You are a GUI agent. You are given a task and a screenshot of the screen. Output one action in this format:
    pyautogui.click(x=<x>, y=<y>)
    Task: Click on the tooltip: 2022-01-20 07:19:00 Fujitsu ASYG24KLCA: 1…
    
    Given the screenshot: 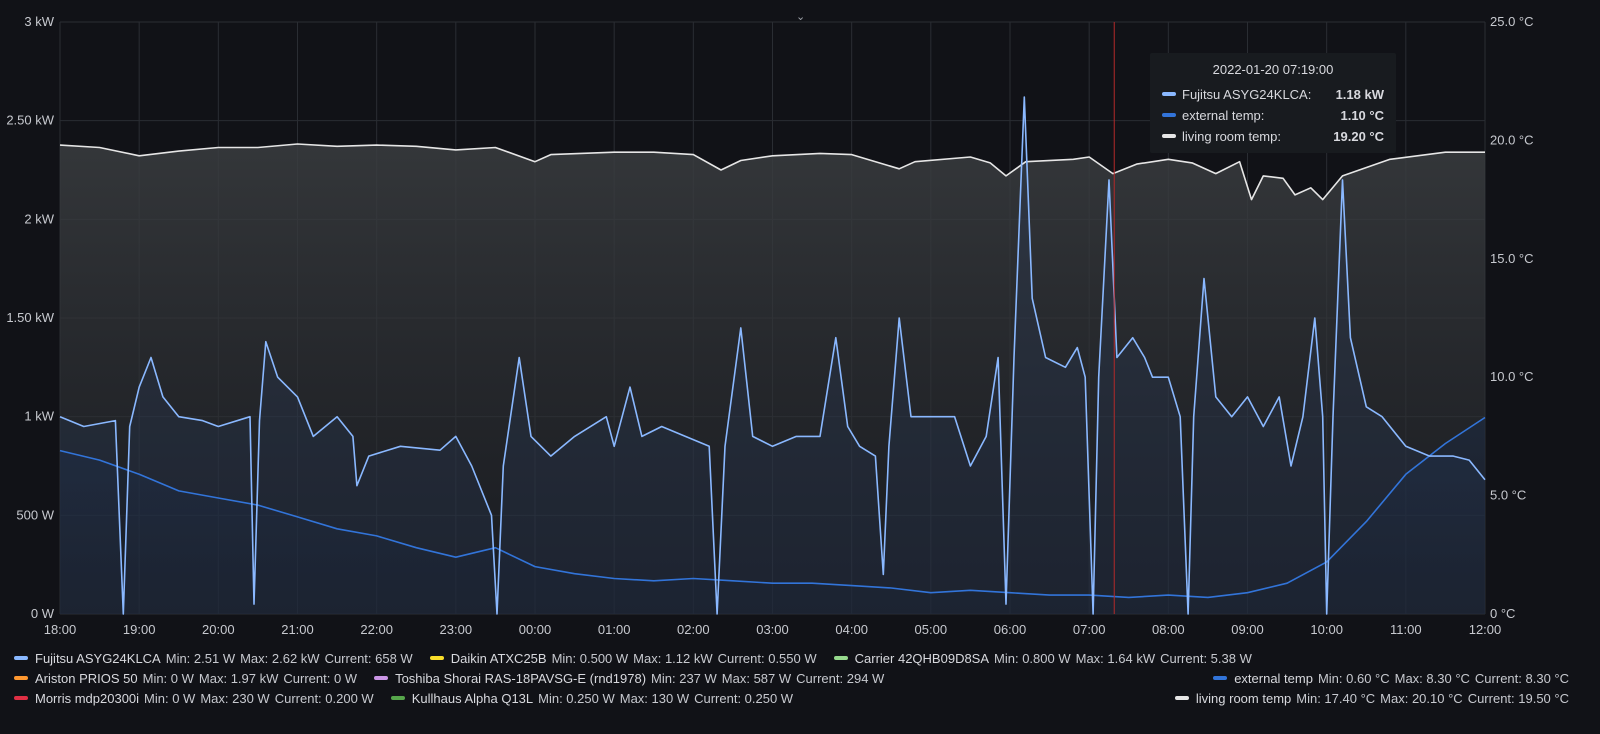 What is the action you would take?
    pyautogui.click(x=1273, y=103)
    